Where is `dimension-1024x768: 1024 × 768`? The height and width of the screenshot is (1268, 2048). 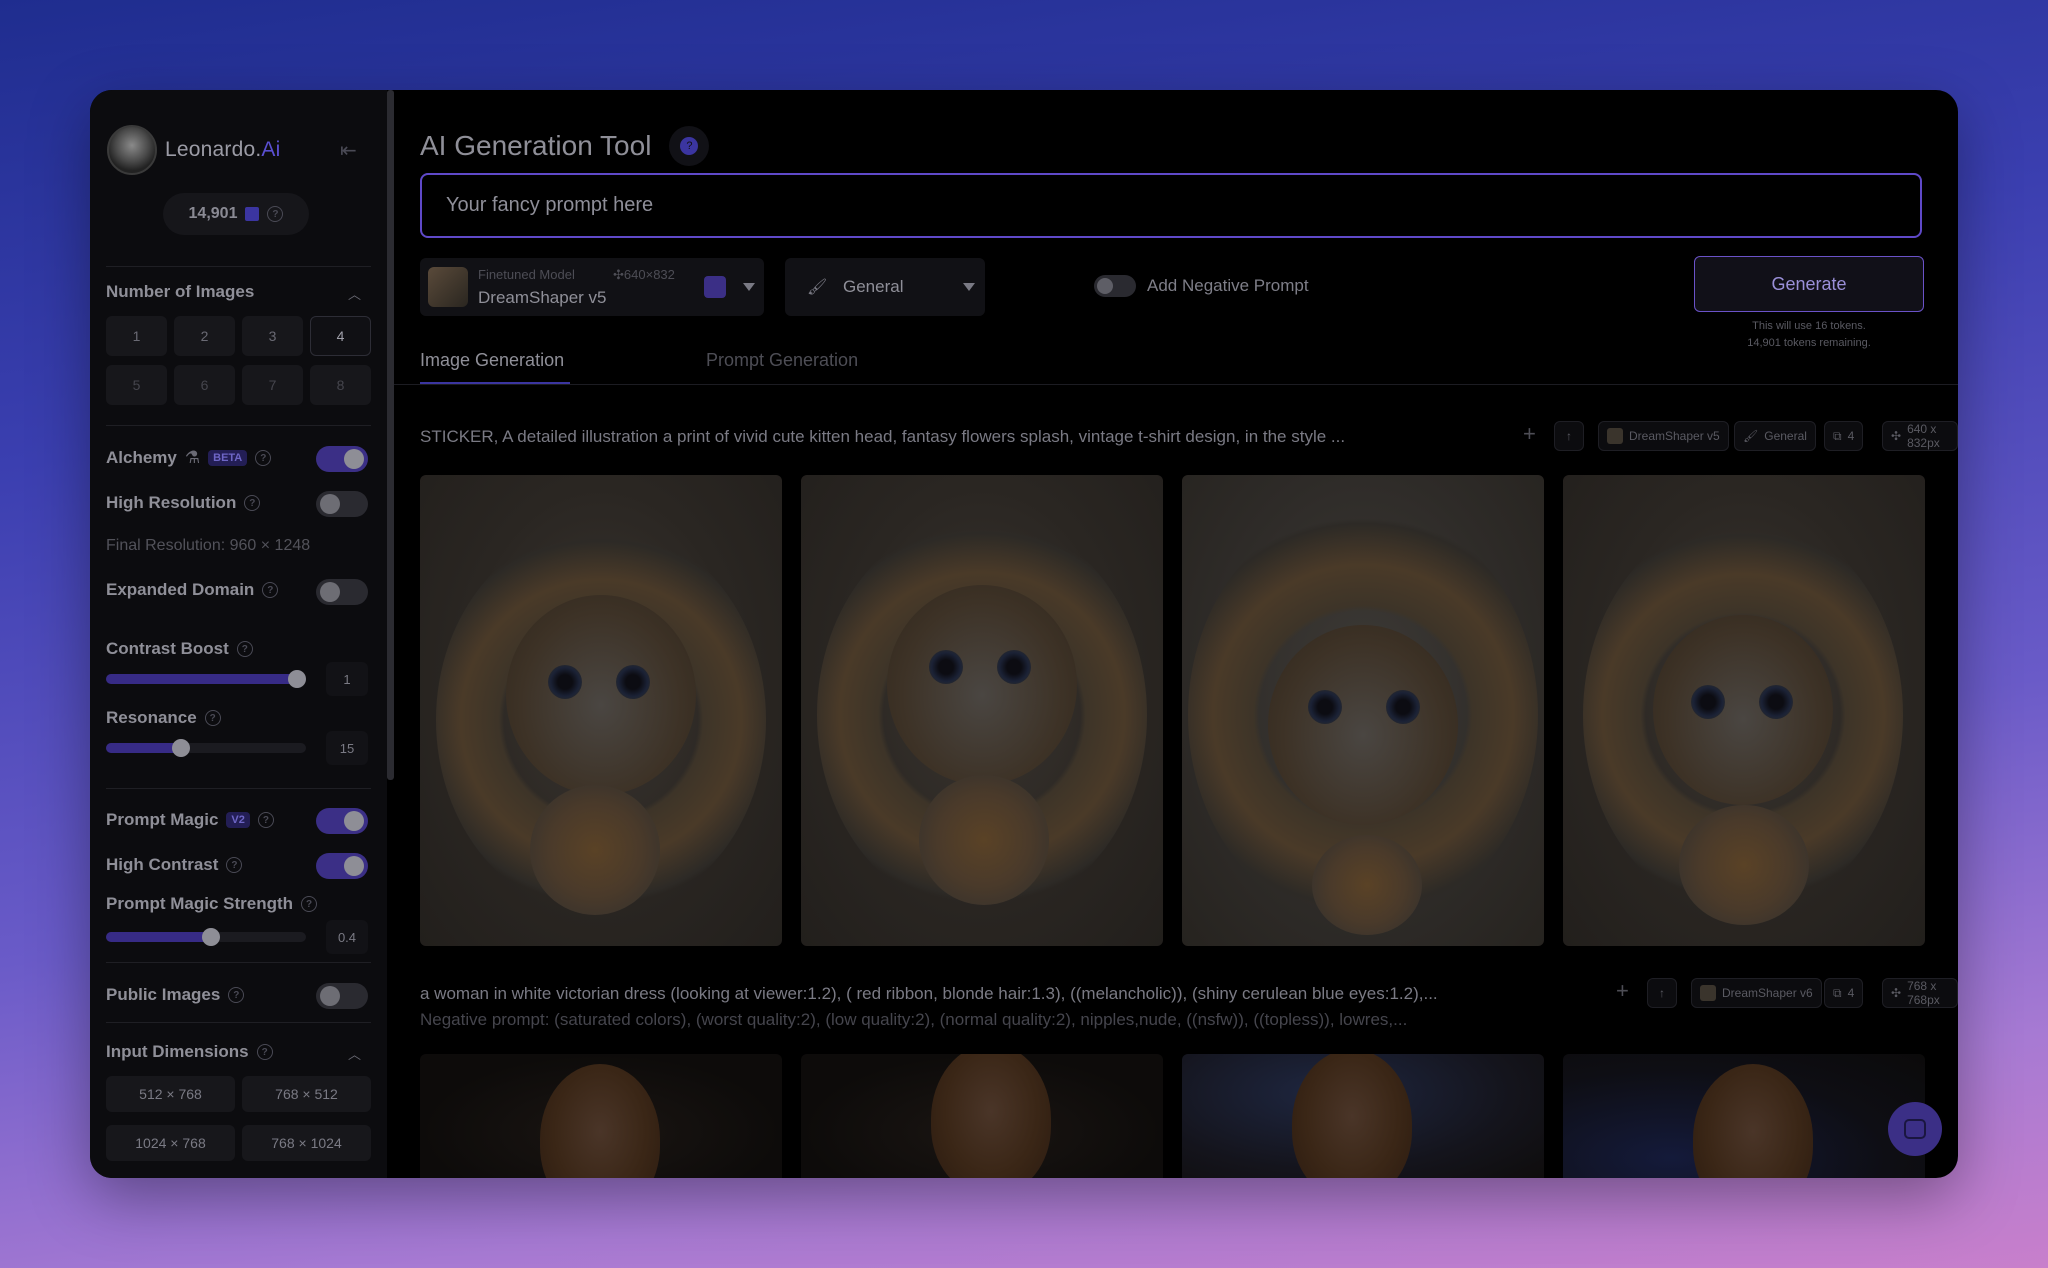 dimension-1024x768: 1024 × 768 is located at coordinates (170, 1143).